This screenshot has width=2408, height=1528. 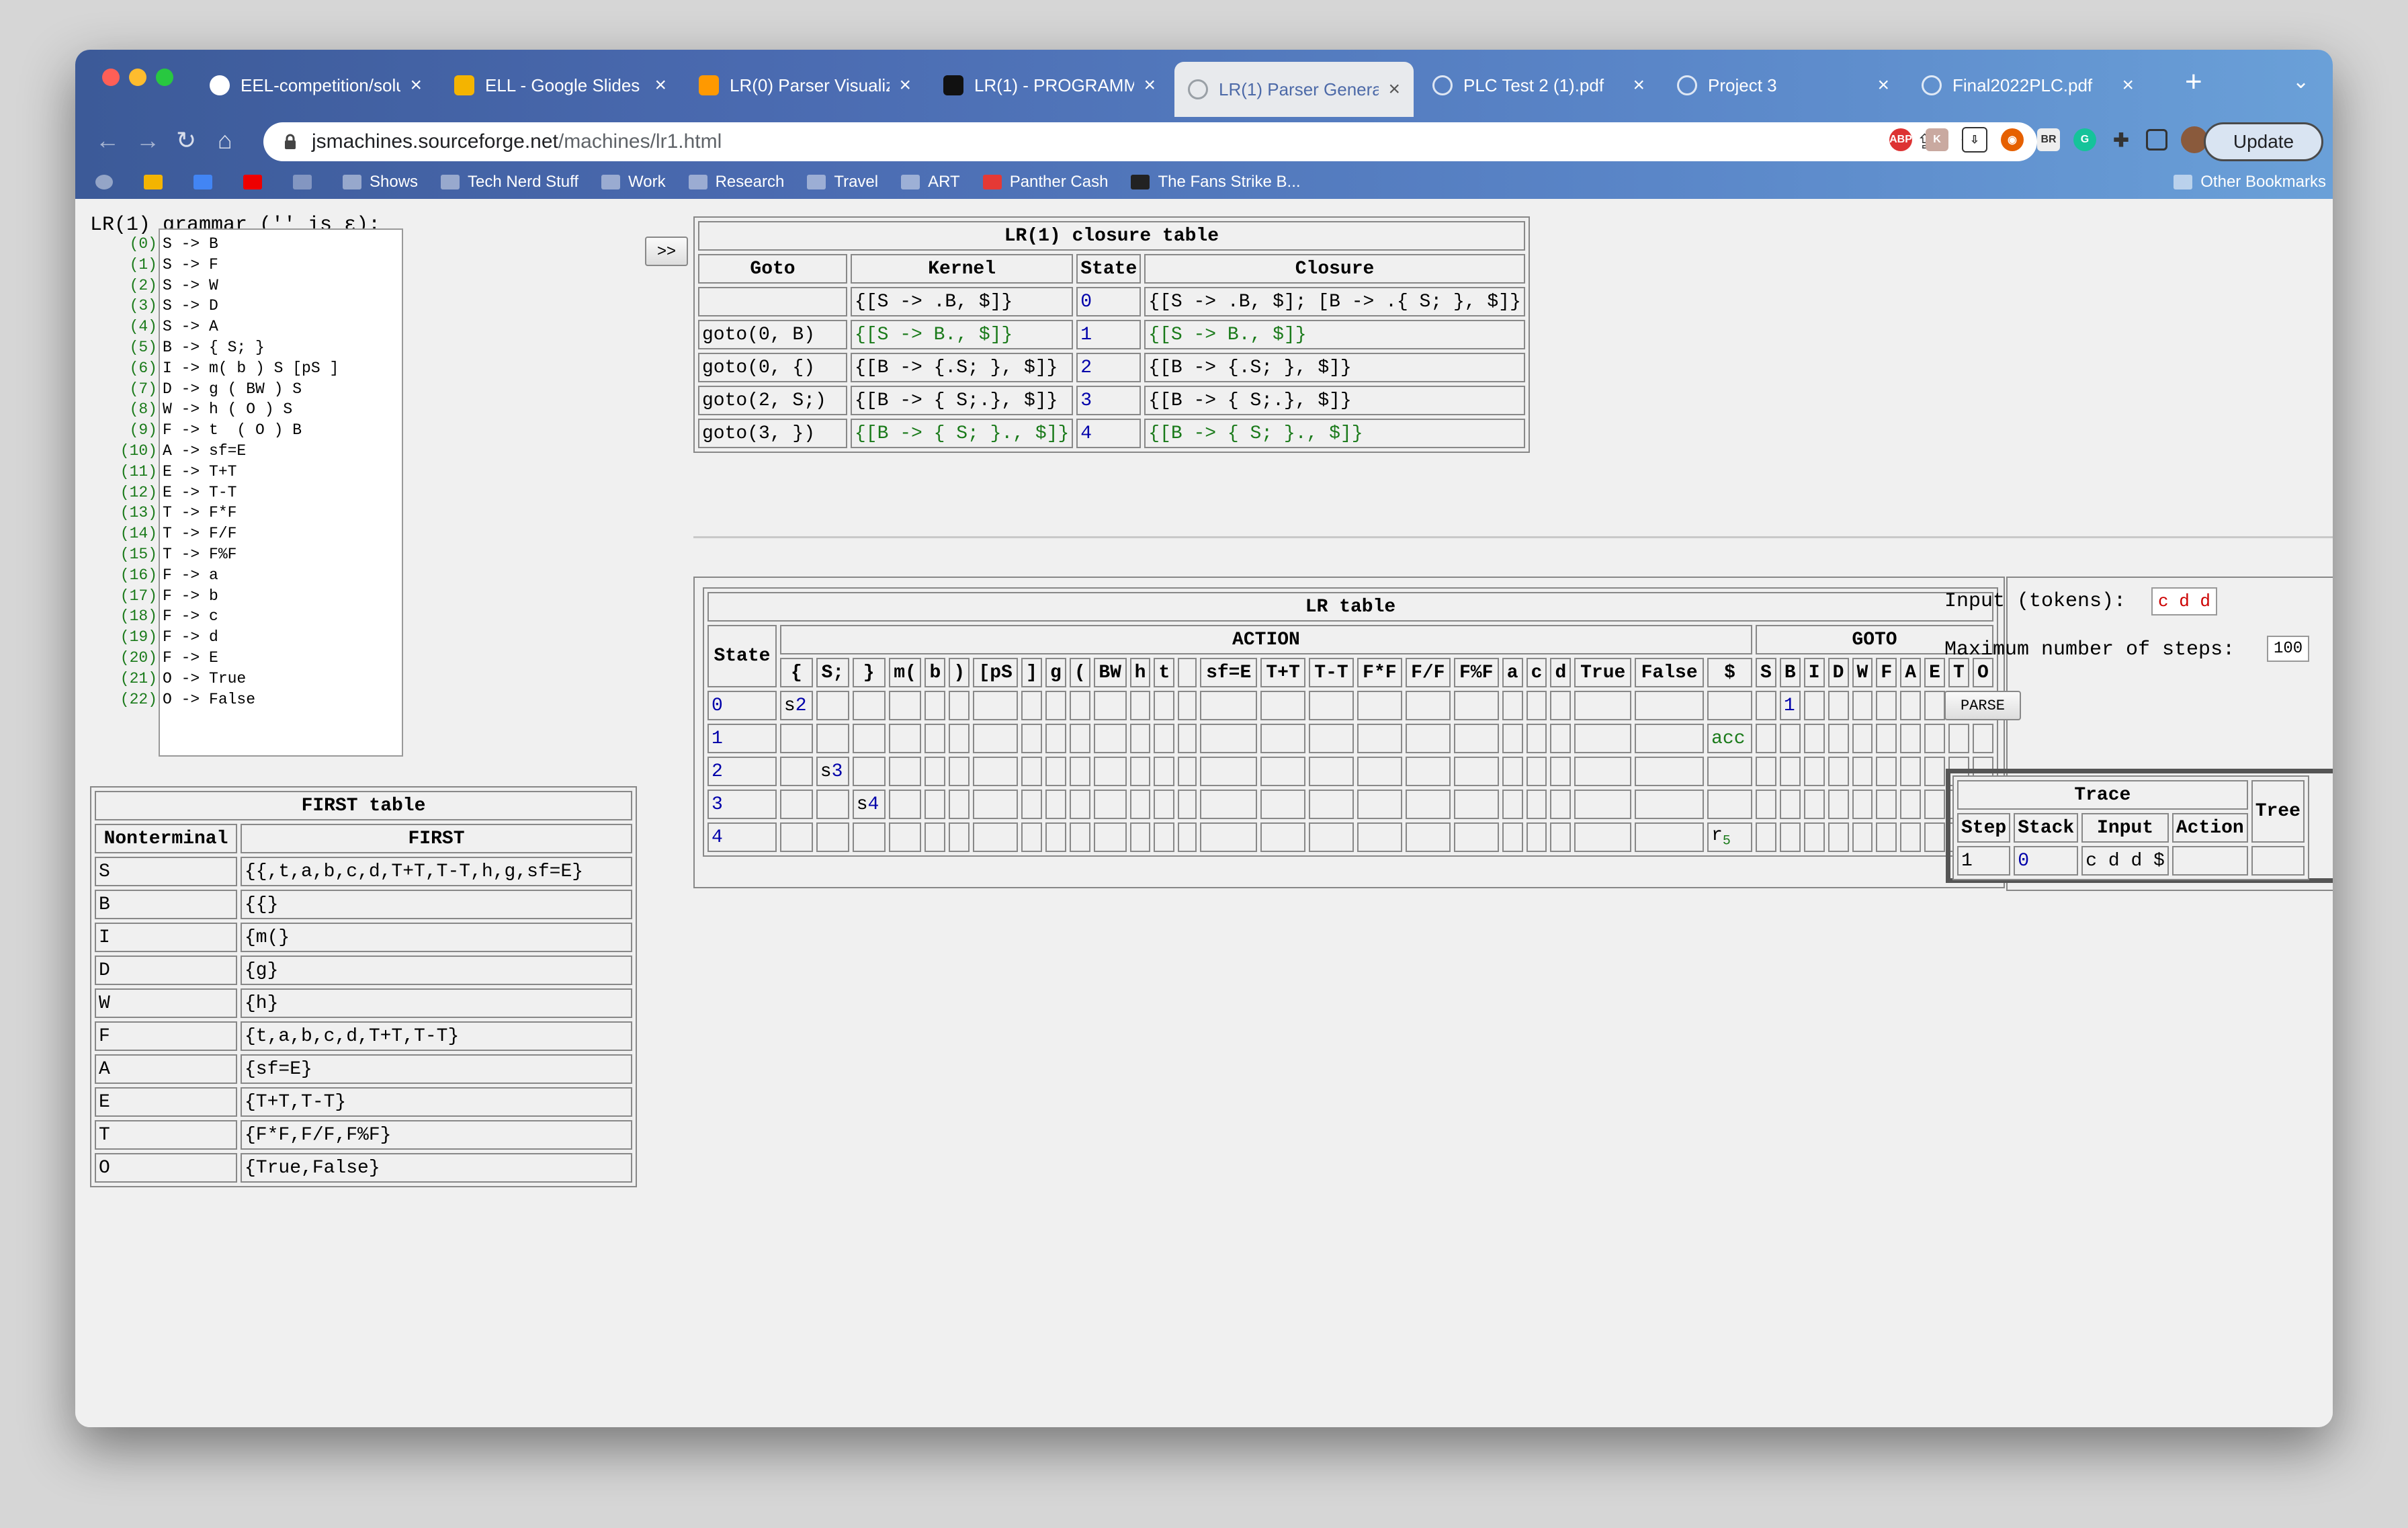 What do you see at coordinates (1974, 140) in the screenshot?
I see `extension-save-icon: ⇩` at bounding box center [1974, 140].